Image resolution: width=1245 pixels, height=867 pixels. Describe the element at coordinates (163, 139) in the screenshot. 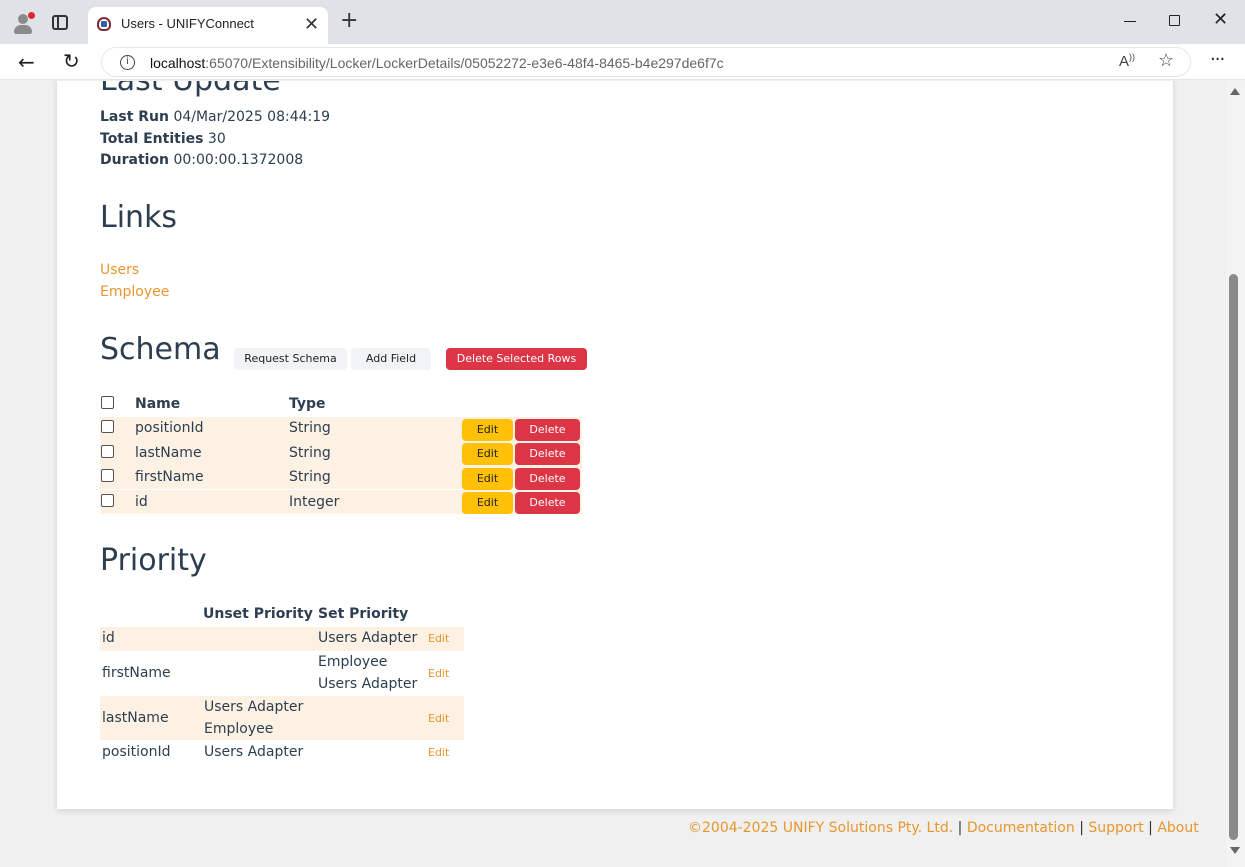

I see `total-entities: Total Entities 30` at that location.